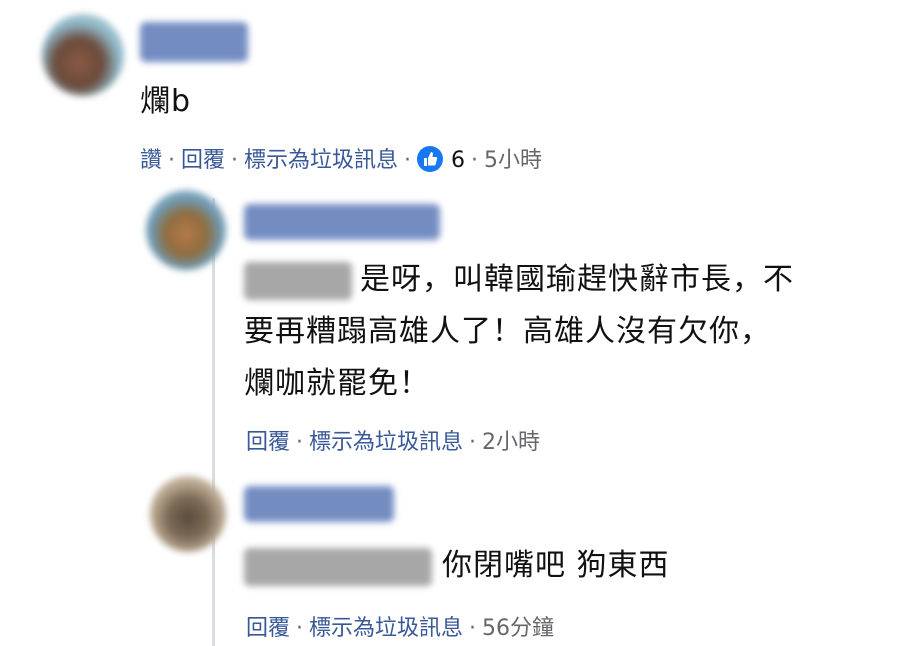 The width and height of the screenshot is (900, 646). What do you see at coordinates (577, 279) in the screenshot?
I see `comment-text-line-1: 是呀，叫韓國瑜趕快辭市長，不` at bounding box center [577, 279].